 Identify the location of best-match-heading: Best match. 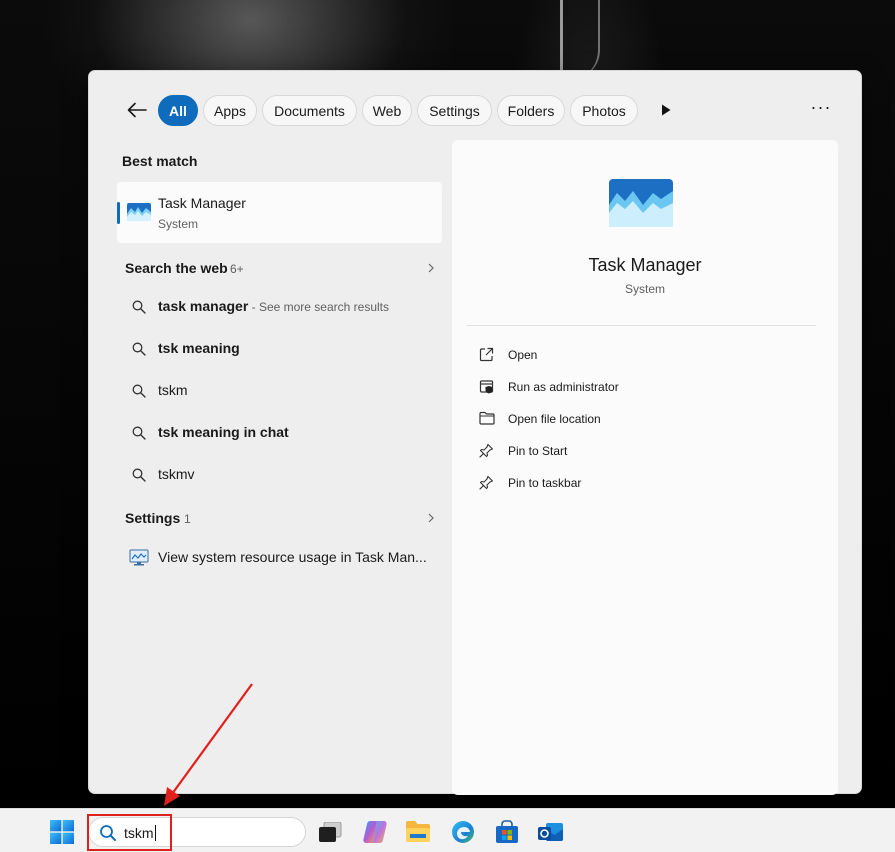
(160, 161).